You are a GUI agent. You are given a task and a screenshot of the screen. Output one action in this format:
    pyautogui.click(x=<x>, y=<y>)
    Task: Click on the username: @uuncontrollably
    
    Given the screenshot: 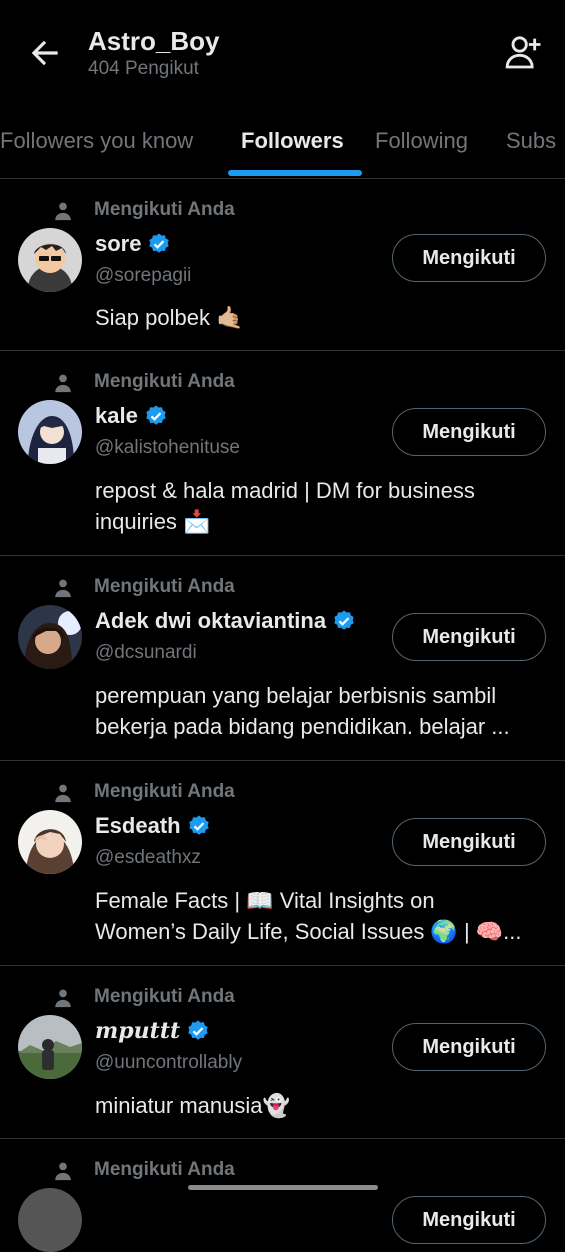 What is the action you would take?
    pyautogui.click(x=169, y=1062)
    